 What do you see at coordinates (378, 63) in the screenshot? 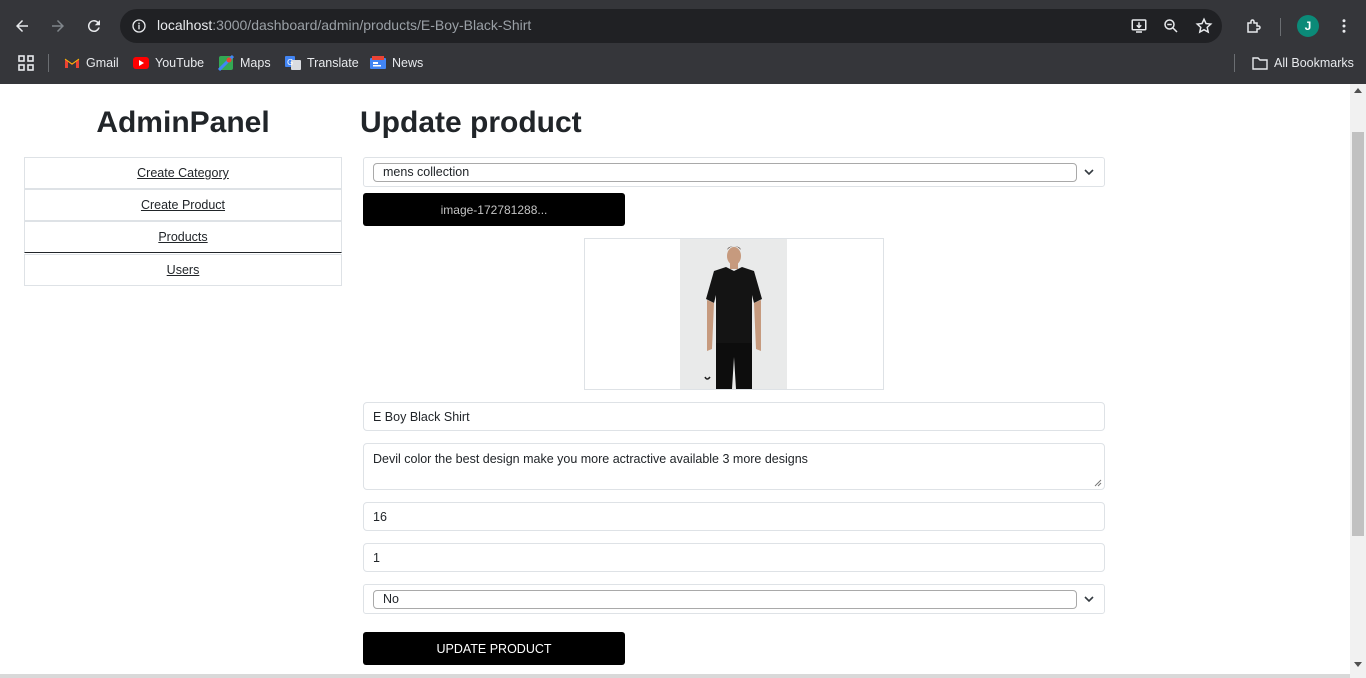
I see `news-icon` at bounding box center [378, 63].